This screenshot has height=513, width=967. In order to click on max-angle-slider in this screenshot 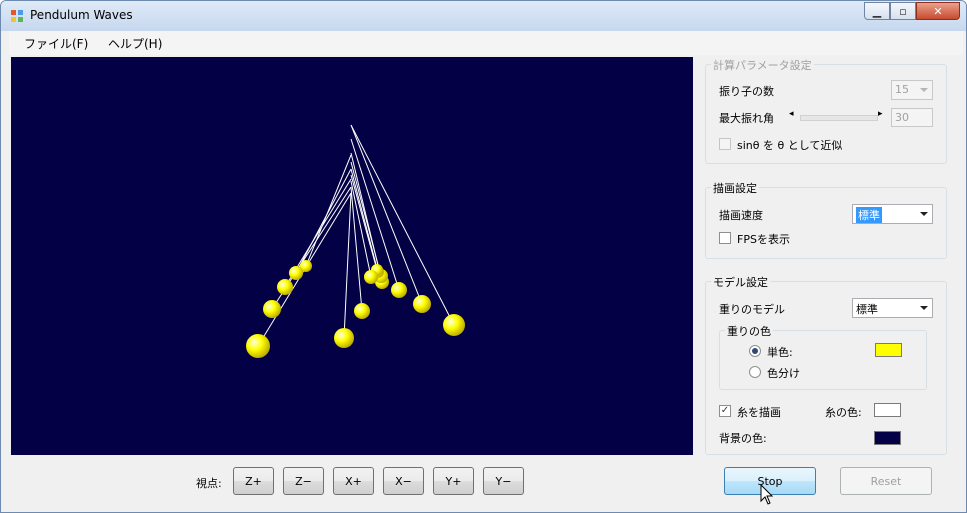, I will do `click(839, 118)`.